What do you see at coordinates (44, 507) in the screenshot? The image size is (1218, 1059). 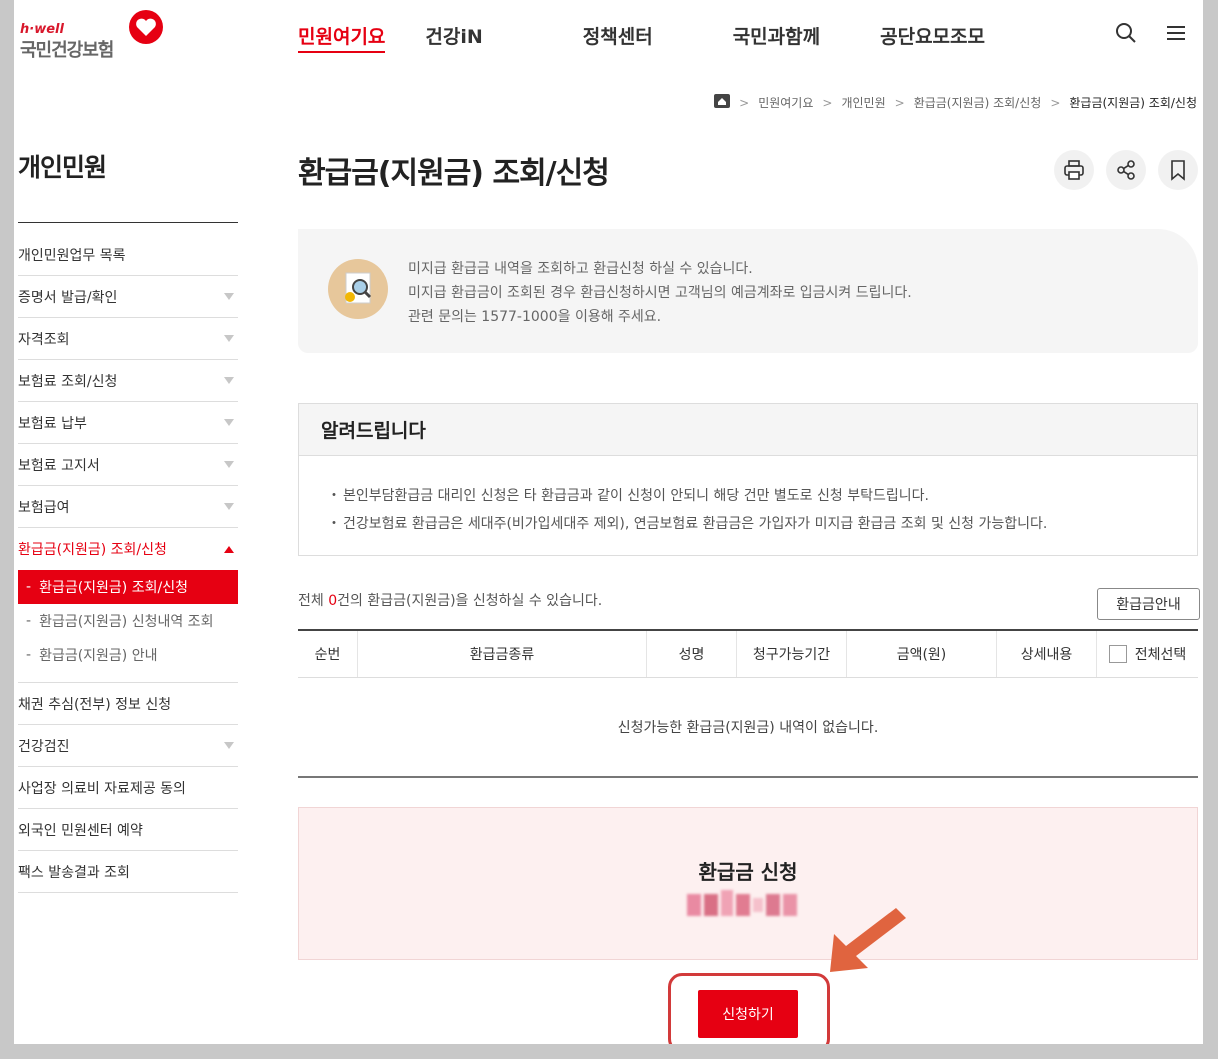 I see `sidebar-item-label: 보험급여` at bounding box center [44, 507].